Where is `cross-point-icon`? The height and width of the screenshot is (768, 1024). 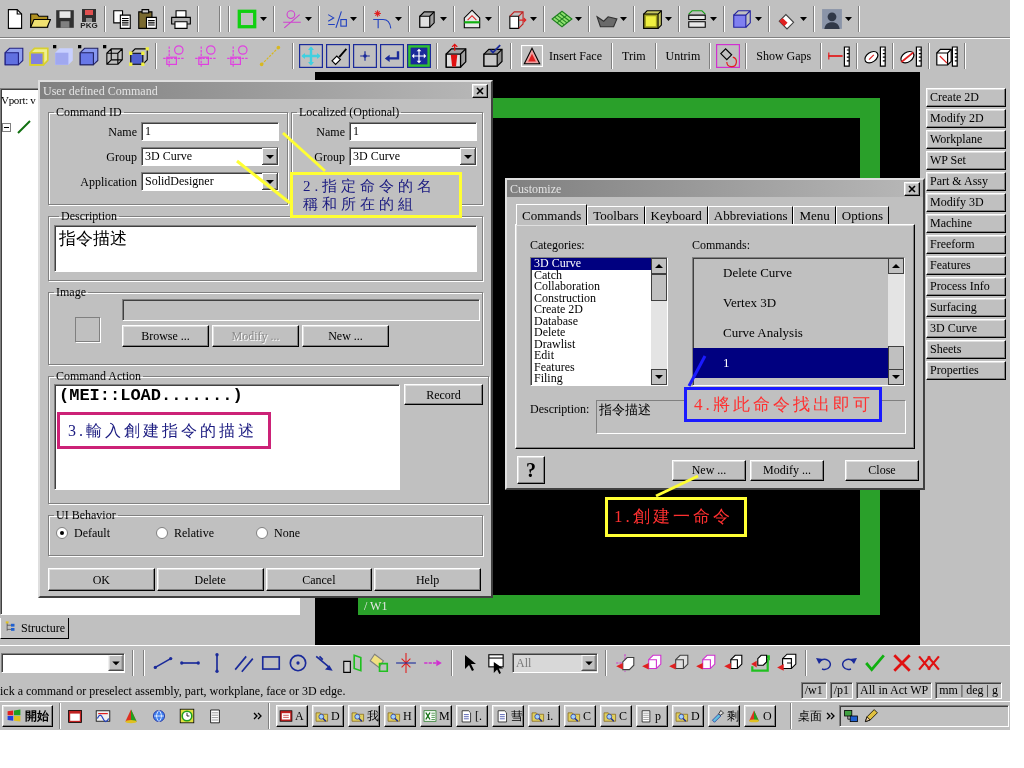
cross-point-icon is located at coordinates (406, 663).